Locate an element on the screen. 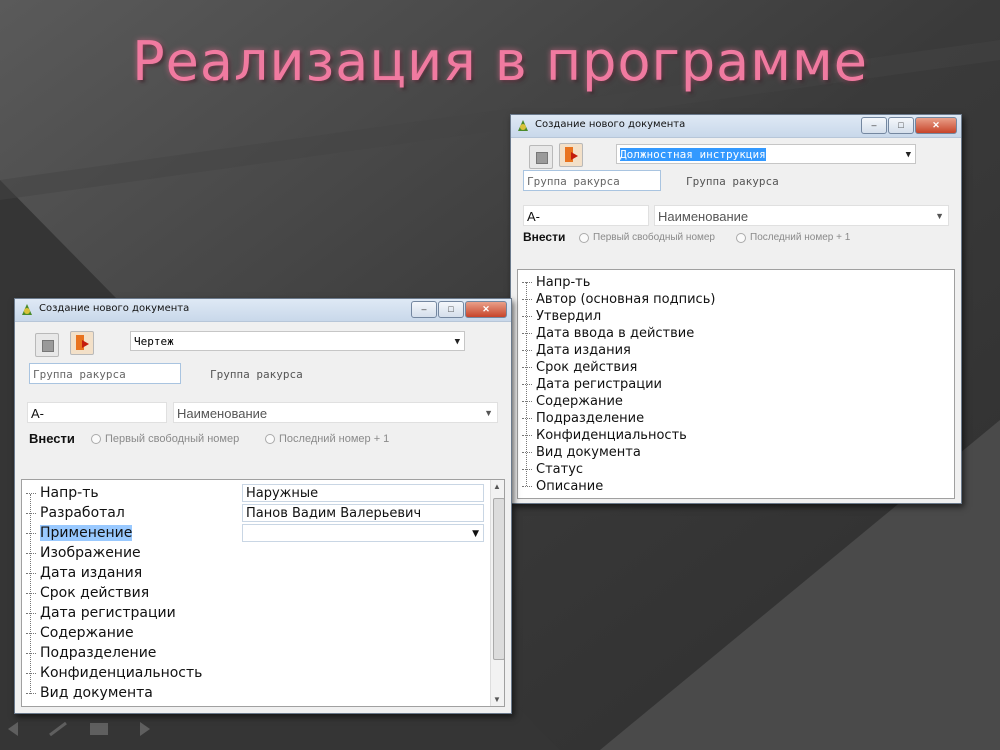 This screenshot has height=750, width=1000. tree-item: Описание is located at coordinates (562, 486).